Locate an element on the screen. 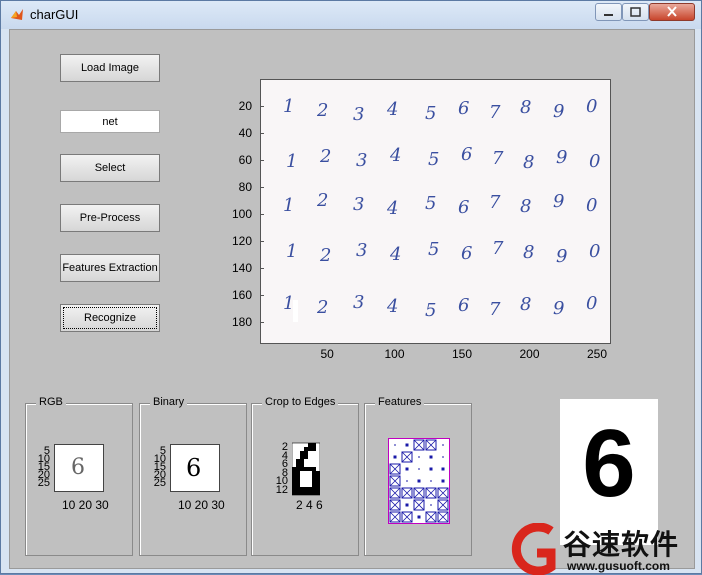  features-panel: Features is located at coordinates (418, 476).